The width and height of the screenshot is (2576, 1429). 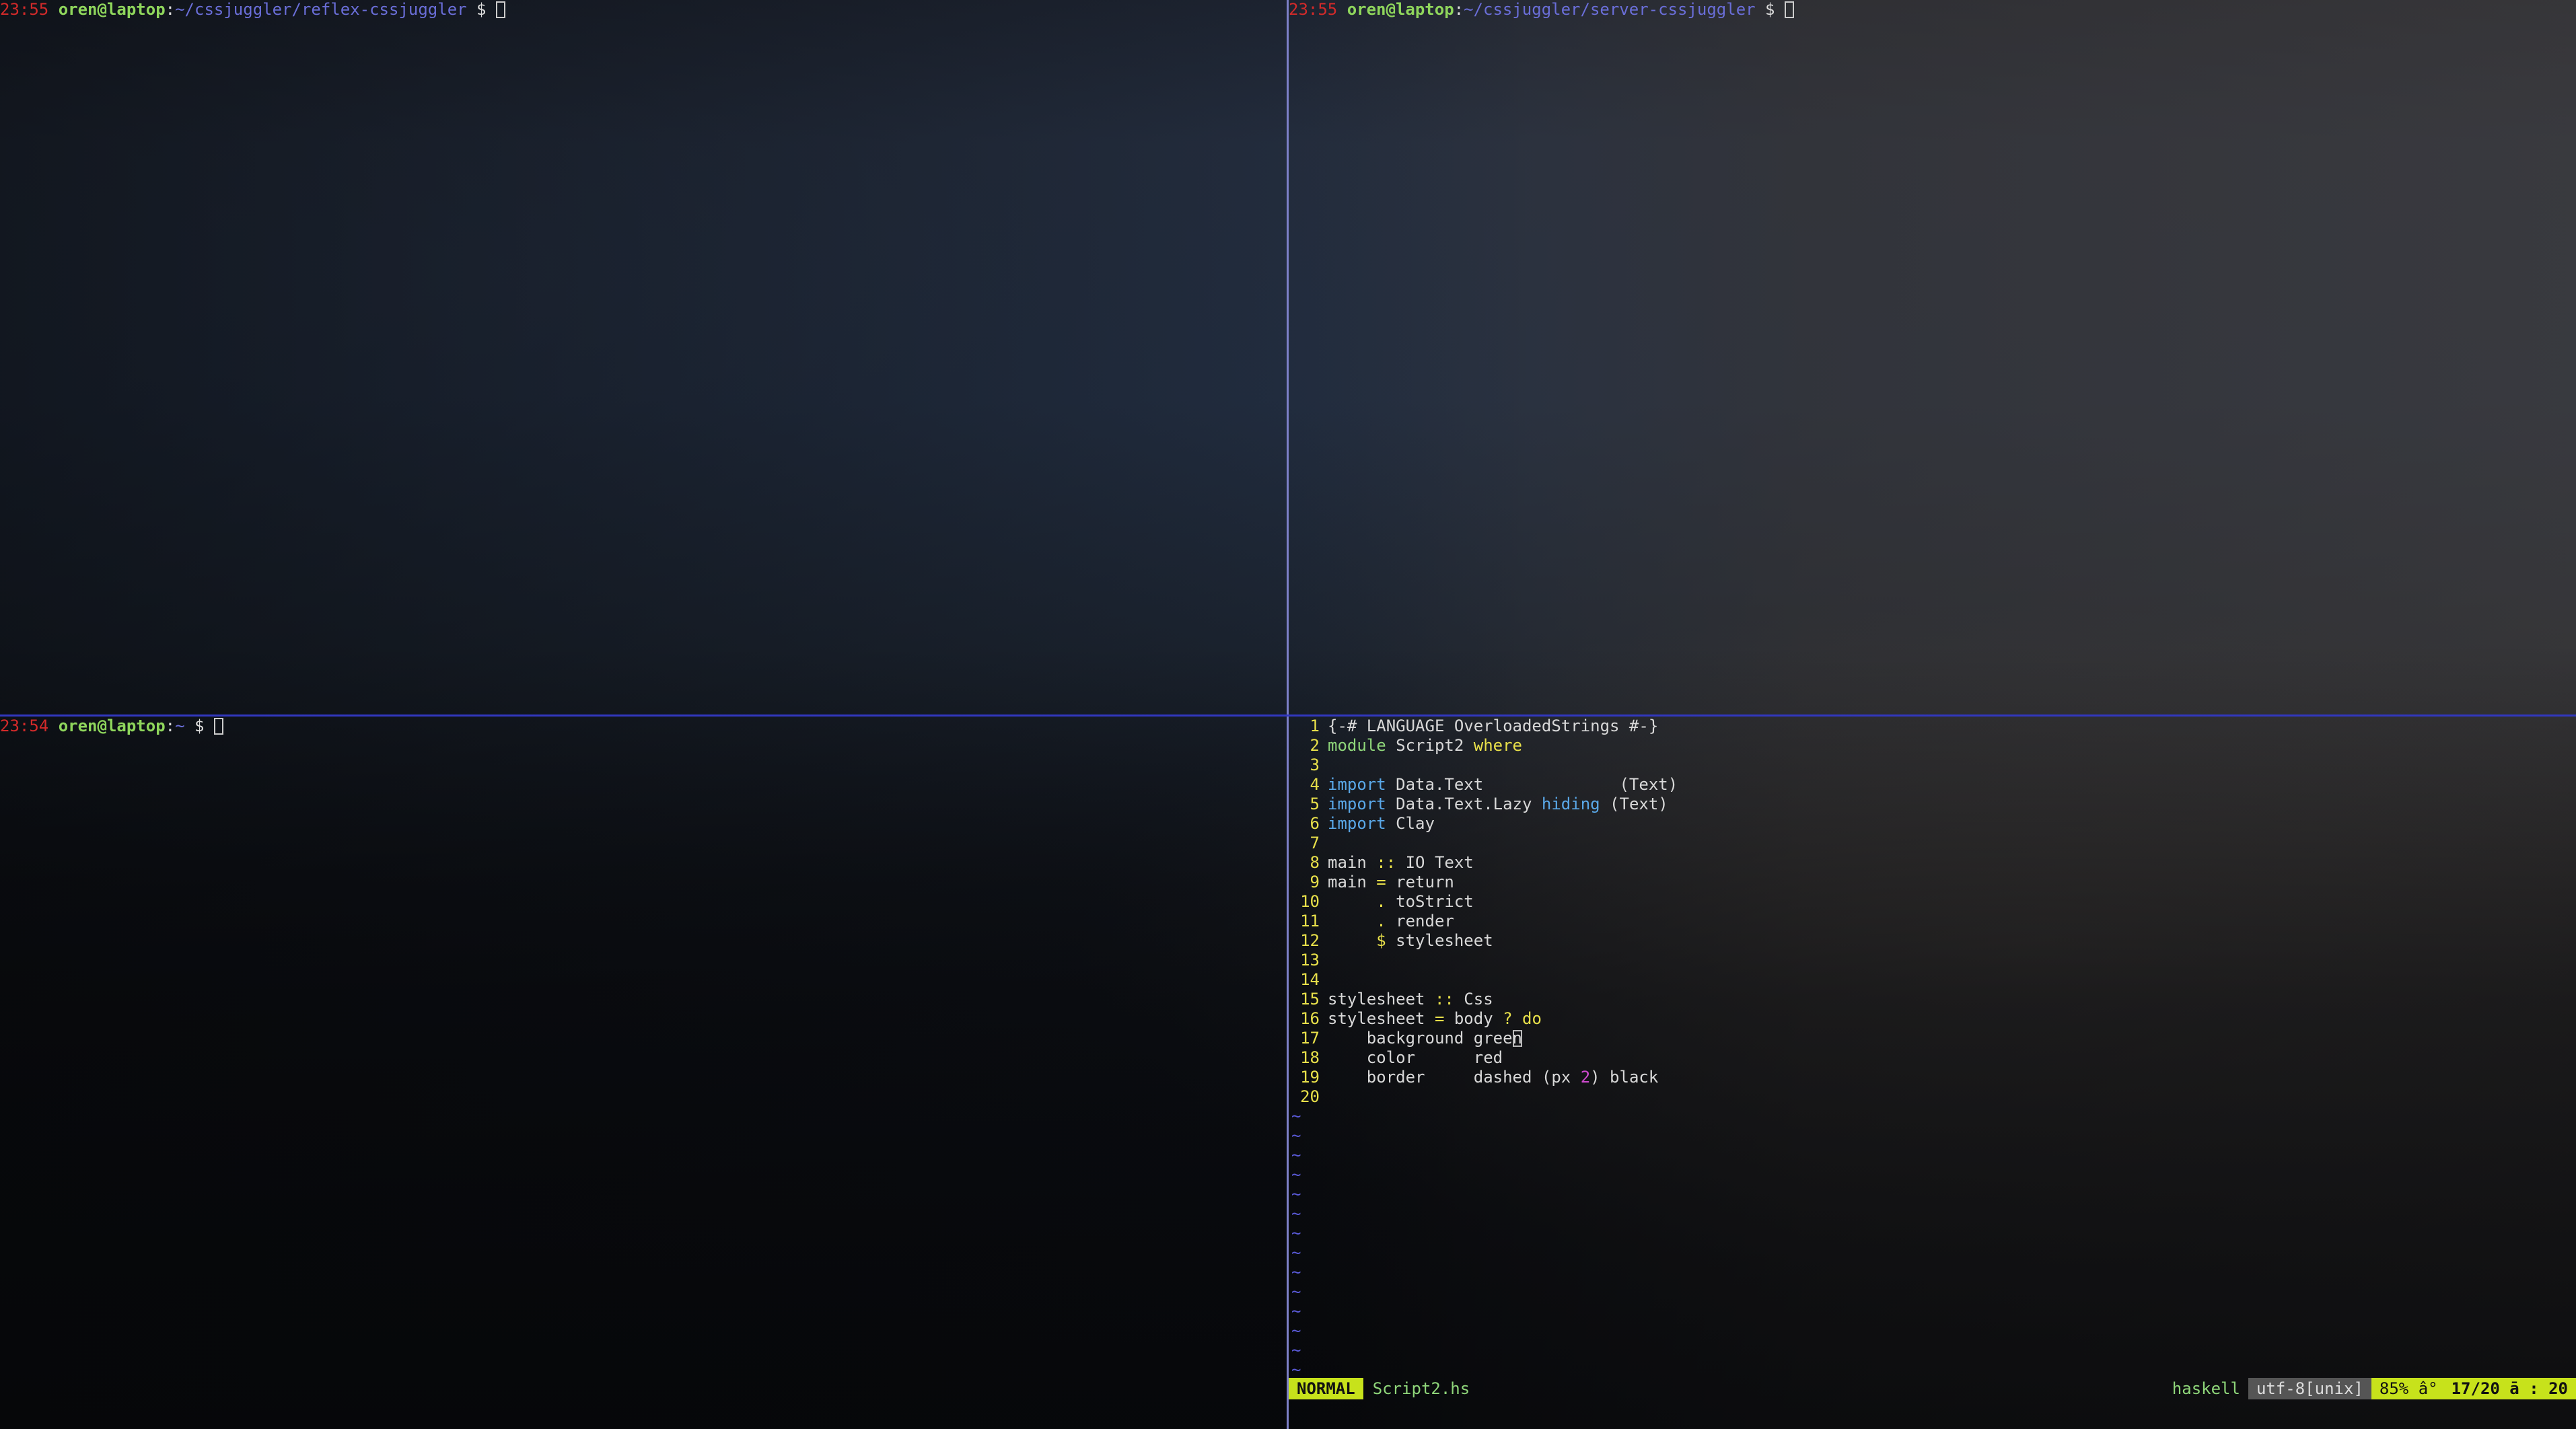 I want to click on line-number: 2, so click(x=1315, y=745).